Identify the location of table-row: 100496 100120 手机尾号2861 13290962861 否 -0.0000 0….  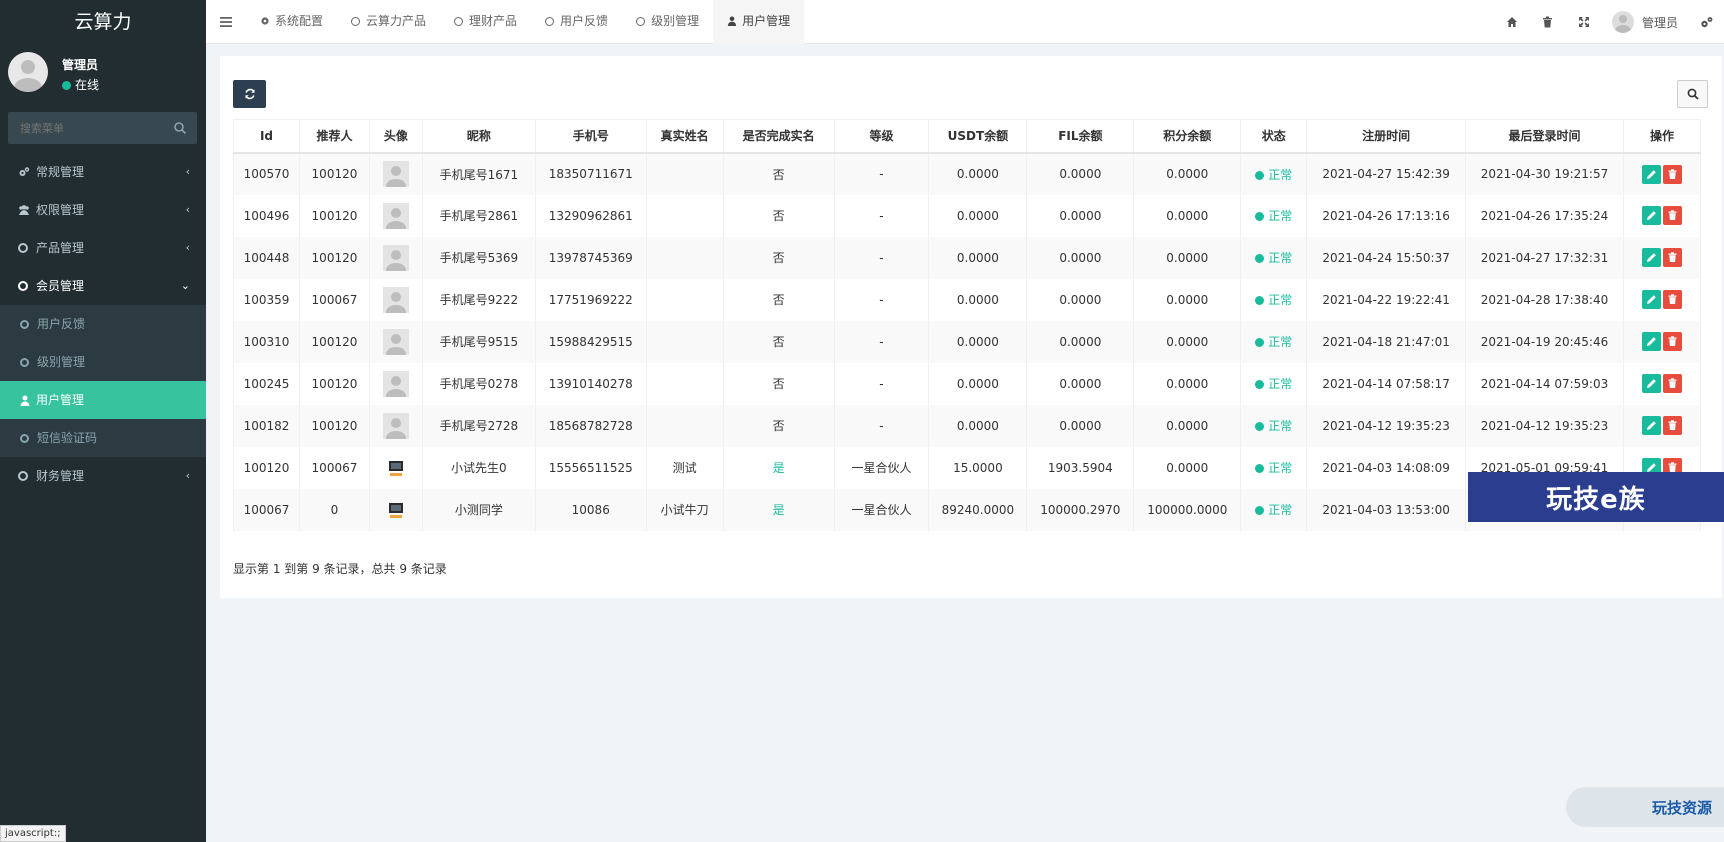
(967, 215).